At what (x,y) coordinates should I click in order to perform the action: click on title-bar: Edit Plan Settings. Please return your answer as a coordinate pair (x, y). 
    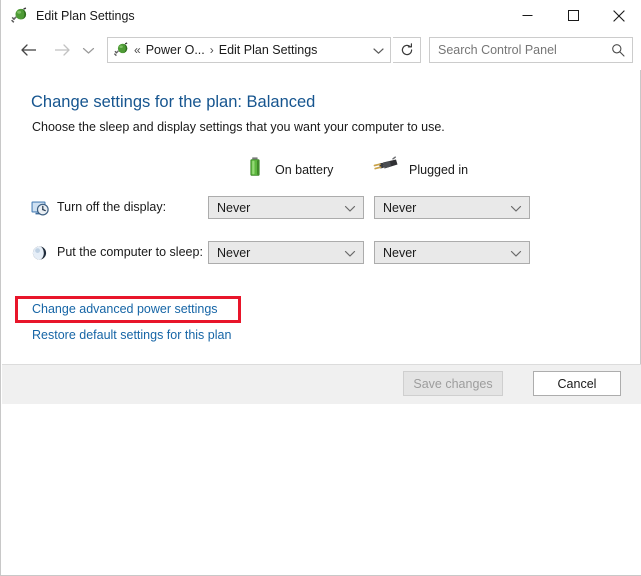
    Looking at the image, I should click on (321, 16).